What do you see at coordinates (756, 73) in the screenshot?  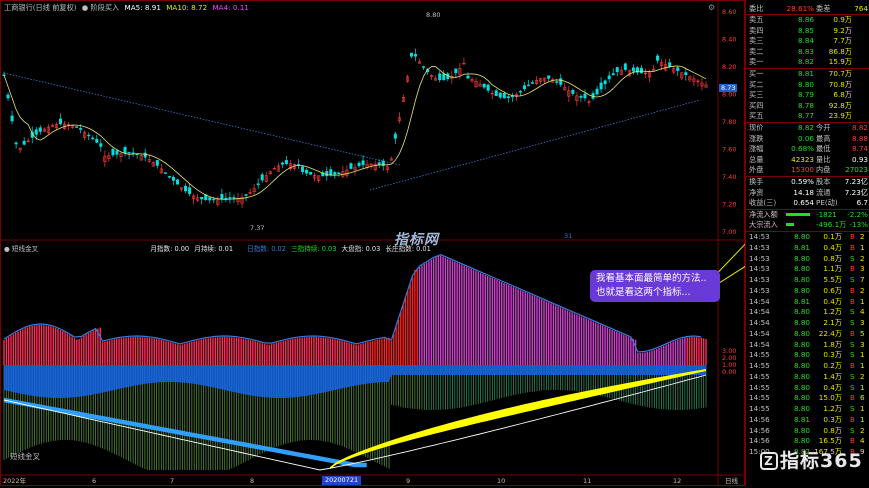 I see `buy-label: 买一` at bounding box center [756, 73].